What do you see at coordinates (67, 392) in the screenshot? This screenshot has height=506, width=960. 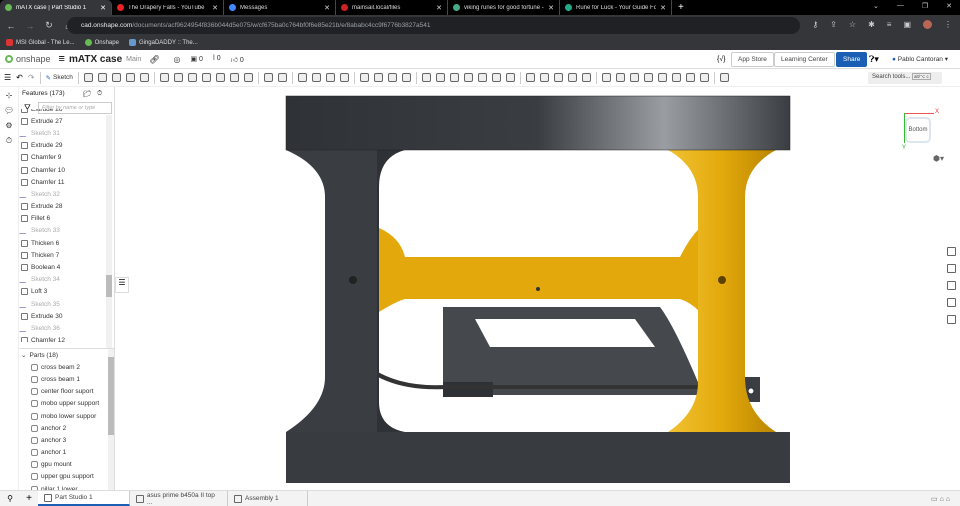 I see `part-item: center floor suport` at bounding box center [67, 392].